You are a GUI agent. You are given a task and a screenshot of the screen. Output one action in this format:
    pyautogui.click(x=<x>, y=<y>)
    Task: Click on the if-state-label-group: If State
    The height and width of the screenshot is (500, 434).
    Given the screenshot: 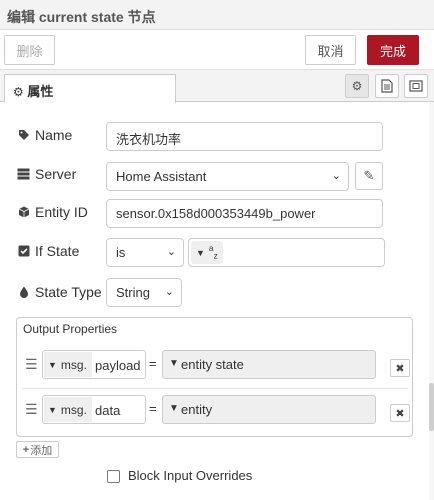 What is the action you would take?
    pyautogui.click(x=48, y=251)
    